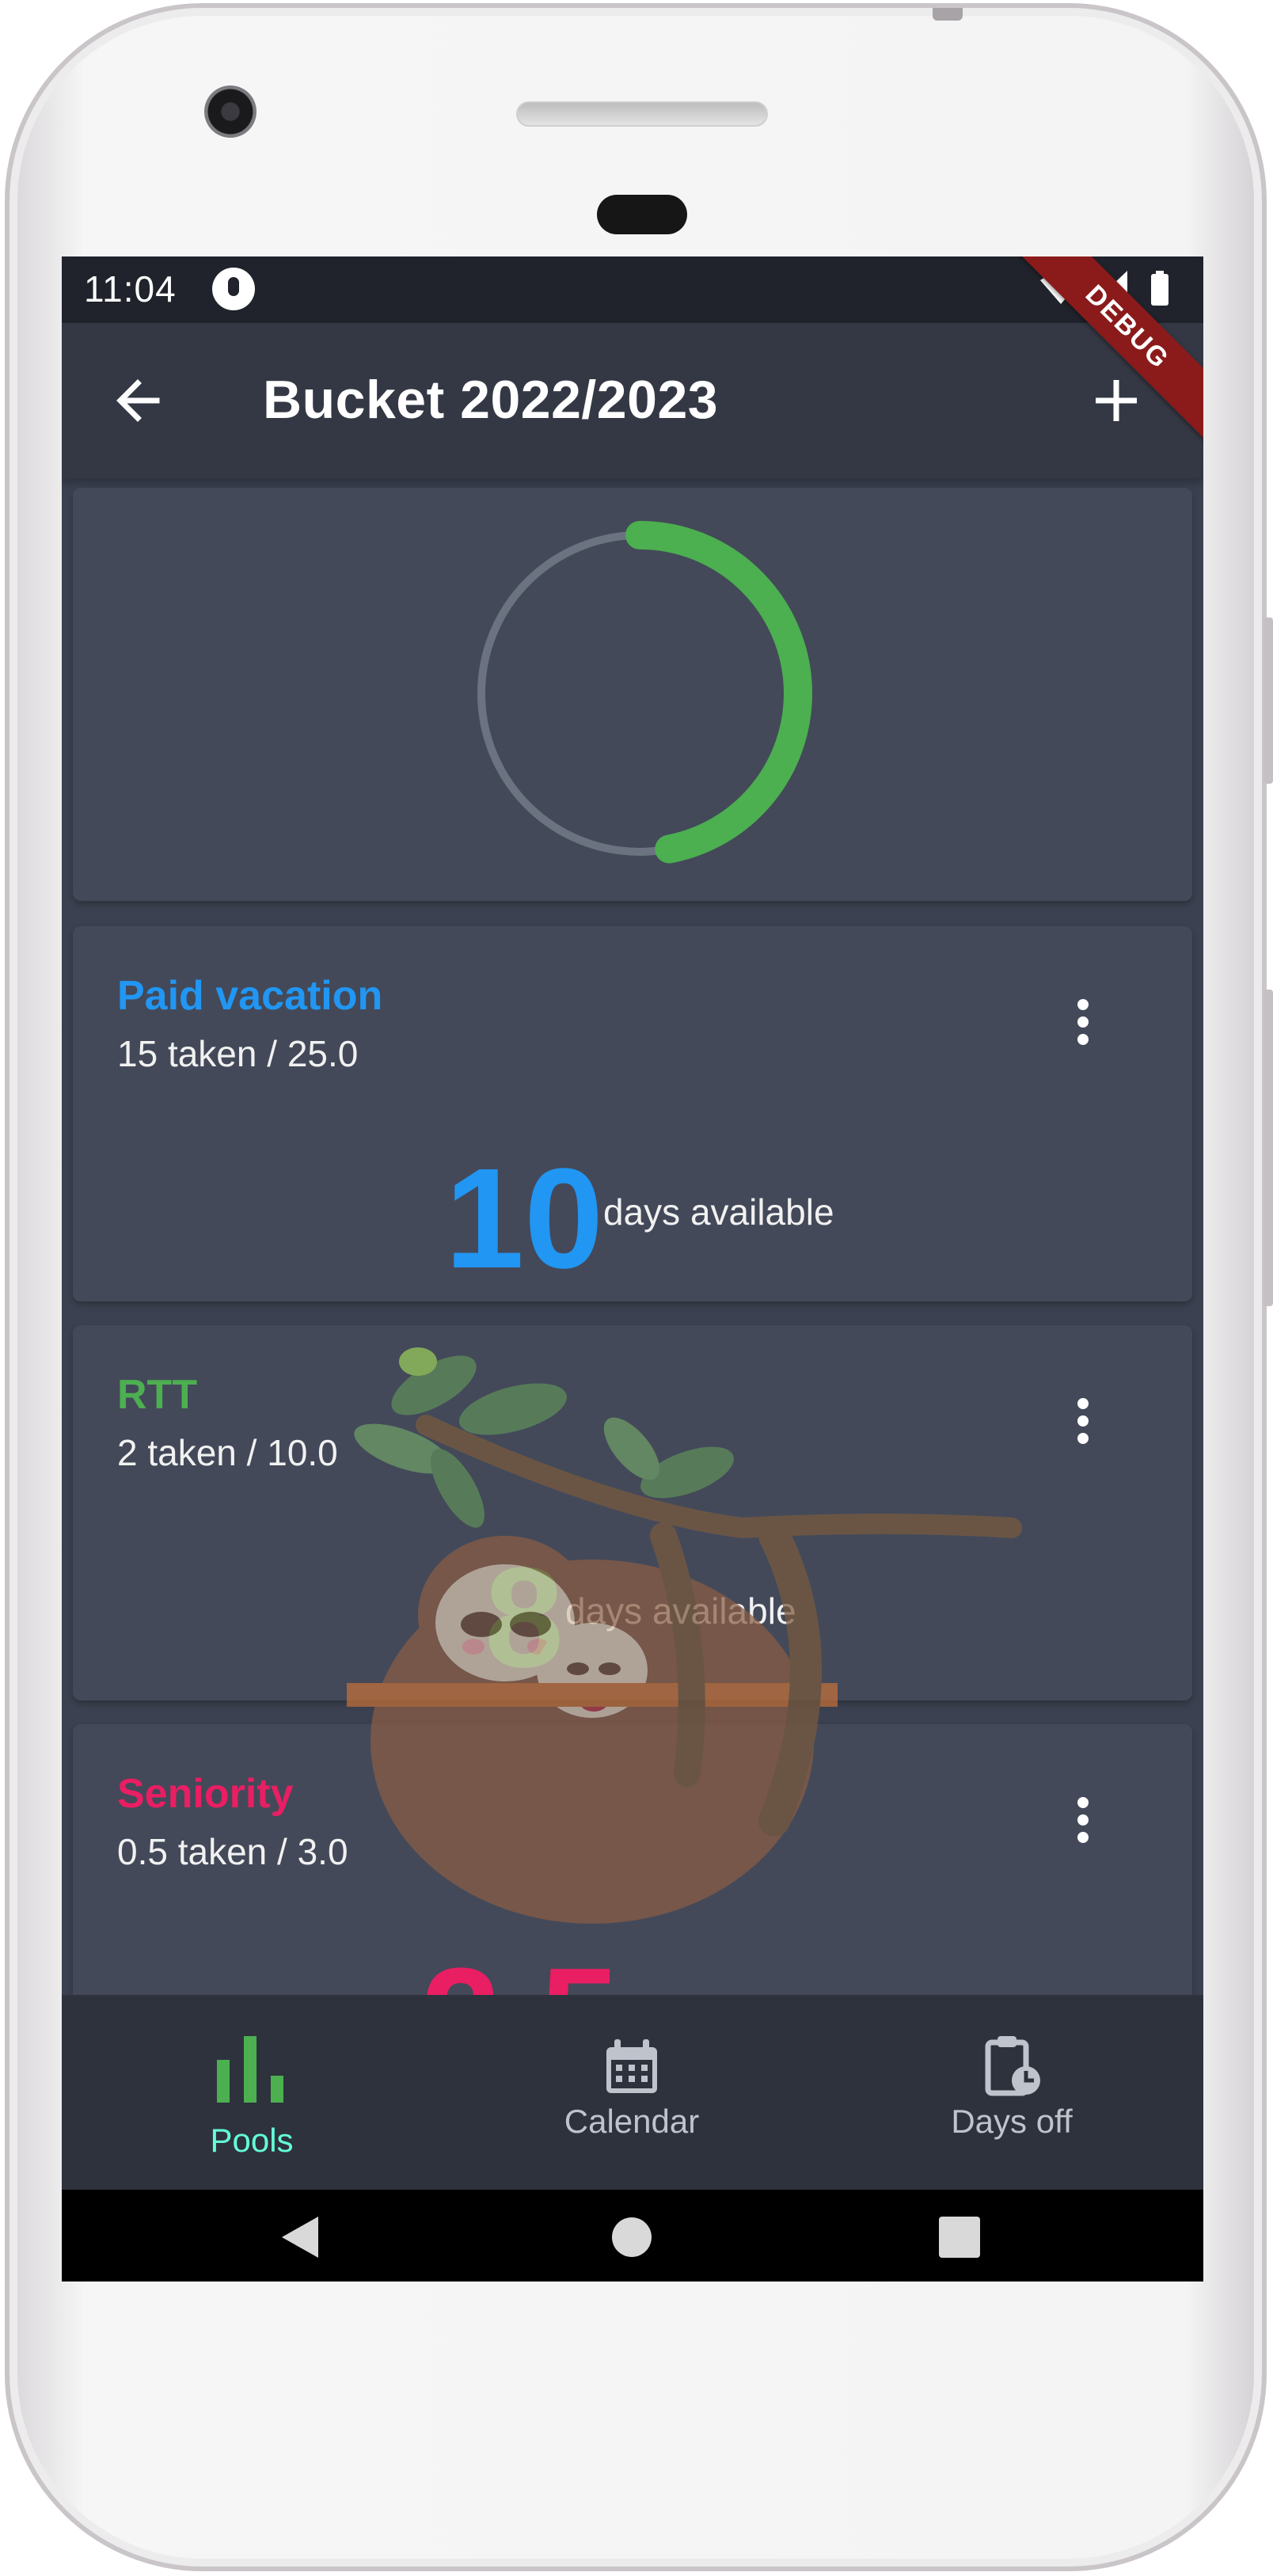 This screenshot has height=2576, width=1273. Describe the element at coordinates (639, 693) in the screenshot. I see `usage-ring-chart` at that location.